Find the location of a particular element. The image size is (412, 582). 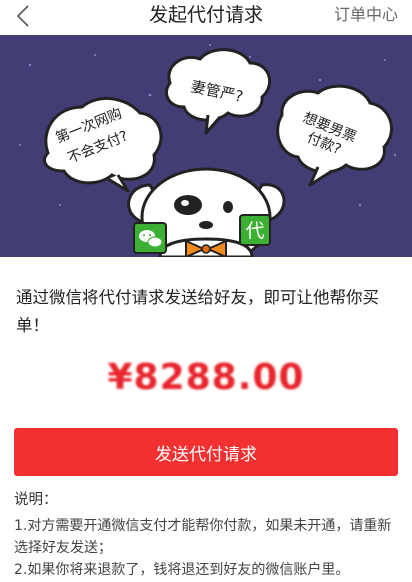

amount-value: ¥8288.00 is located at coordinates (206, 377).